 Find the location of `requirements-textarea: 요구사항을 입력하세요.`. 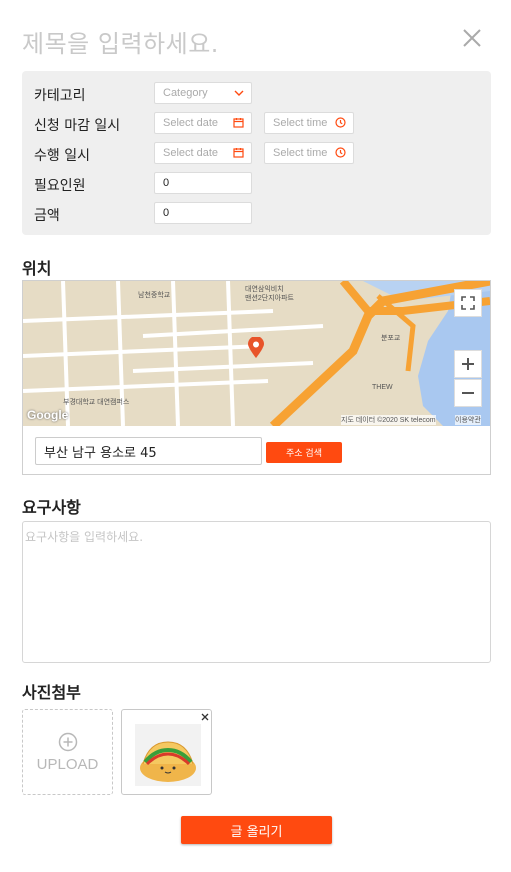

requirements-textarea: 요구사항을 입력하세요. is located at coordinates (256, 592).